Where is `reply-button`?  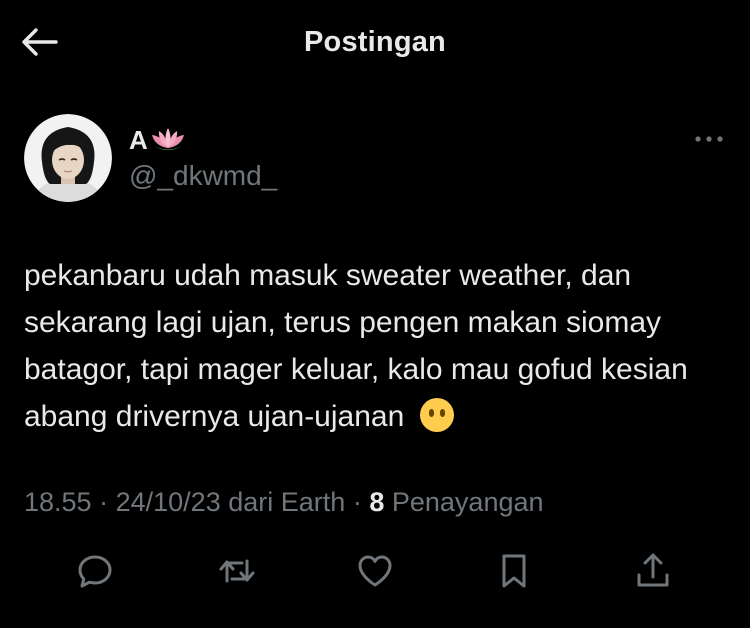 reply-button is located at coordinates (95, 573).